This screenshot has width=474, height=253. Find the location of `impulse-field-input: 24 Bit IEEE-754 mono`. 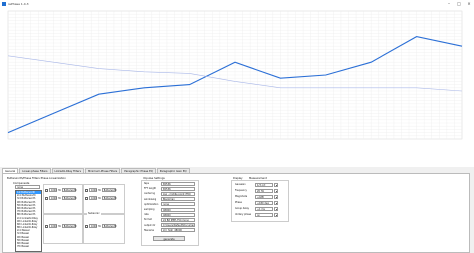

impulse-field-input: 24 Bit IEEE-754 mono is located at coordinates (178, 219).